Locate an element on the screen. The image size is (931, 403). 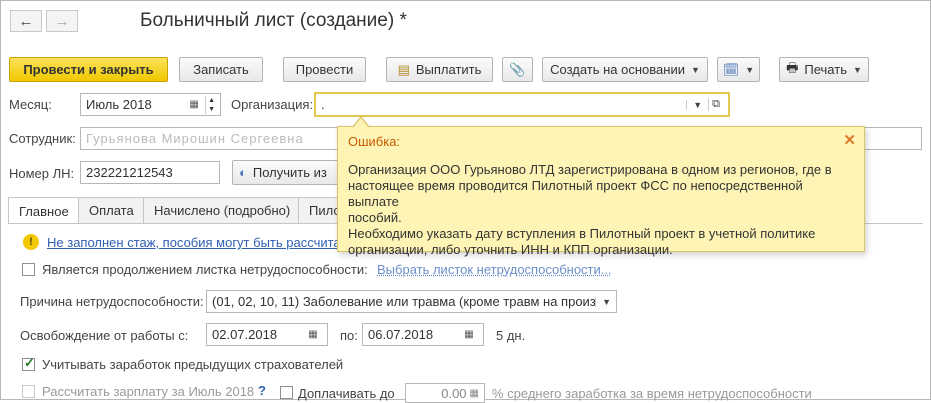
organization-label: Организация: is located at coordinates (272, 104).